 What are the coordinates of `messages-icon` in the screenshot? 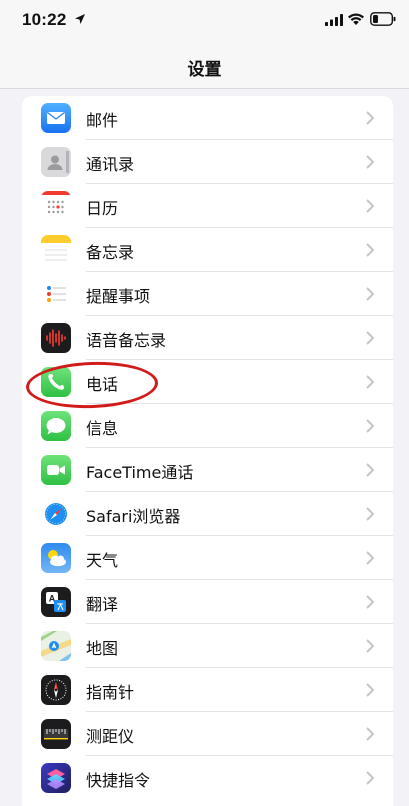 It's located at (56, 426).